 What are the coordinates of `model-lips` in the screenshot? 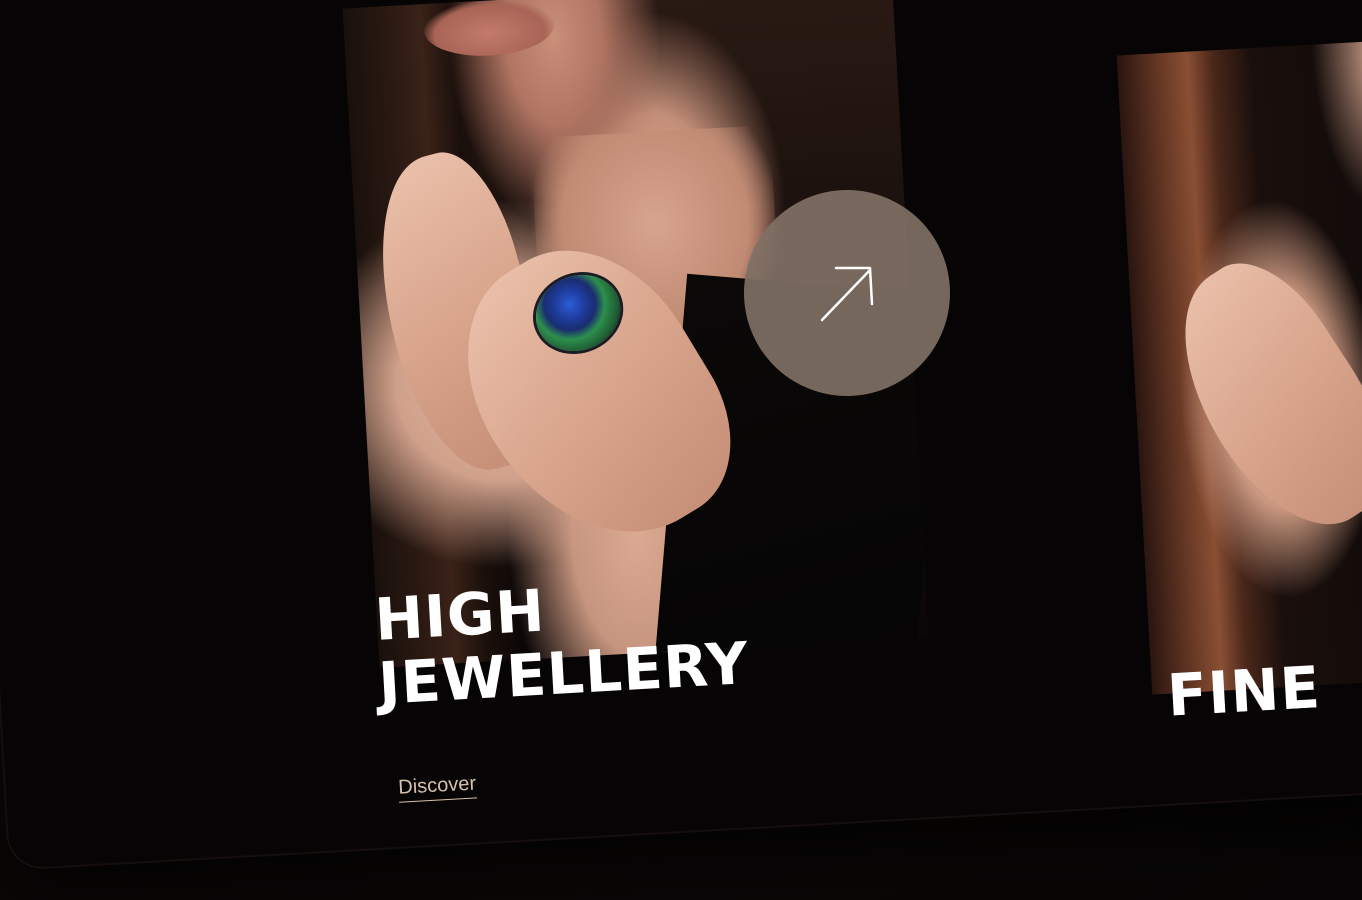 It's located at (489, 30).